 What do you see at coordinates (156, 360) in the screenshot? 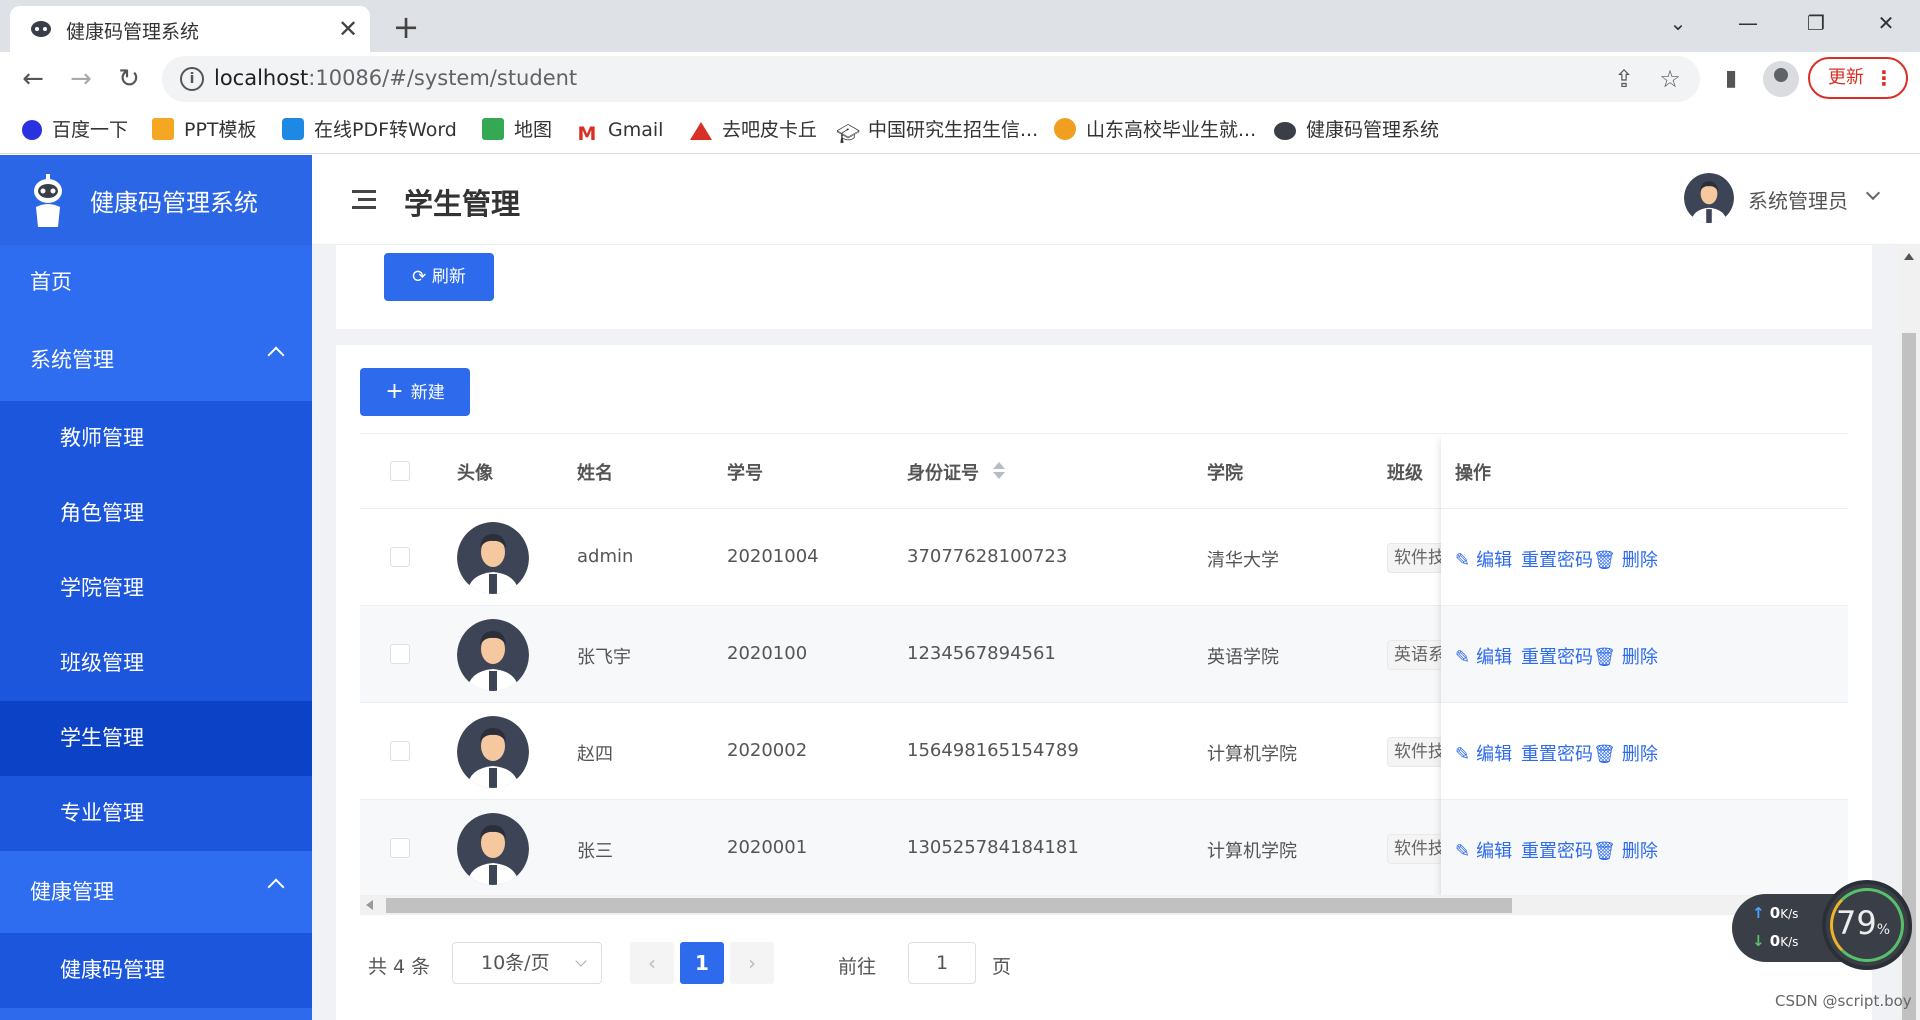
I see `menu-system: 系统管理` at bounding box center [156, 360].